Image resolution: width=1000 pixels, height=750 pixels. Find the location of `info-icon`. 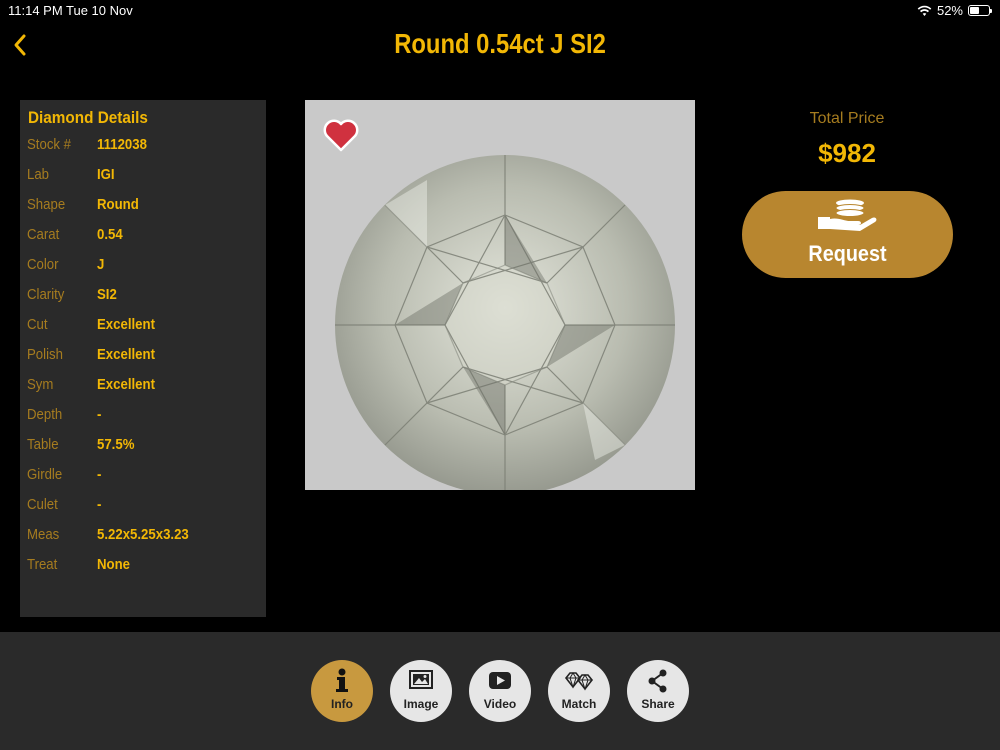

info-icon is located at coordinates (342, 680).